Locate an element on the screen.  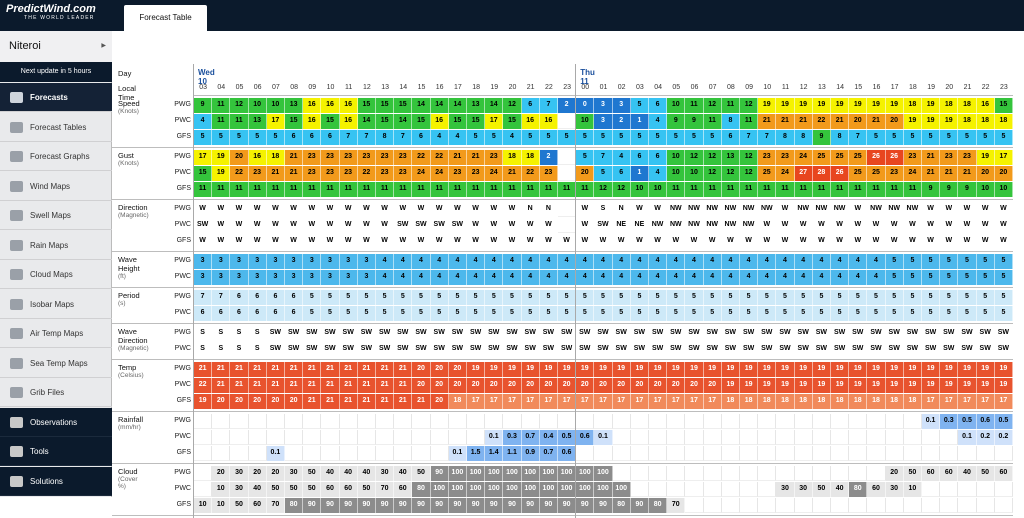
table-cell: 18 is located at coordinates (967, 121).